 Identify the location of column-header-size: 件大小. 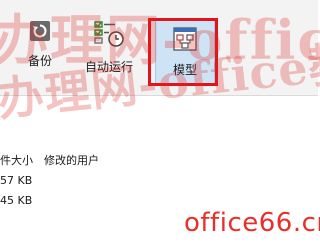
(16, 160).